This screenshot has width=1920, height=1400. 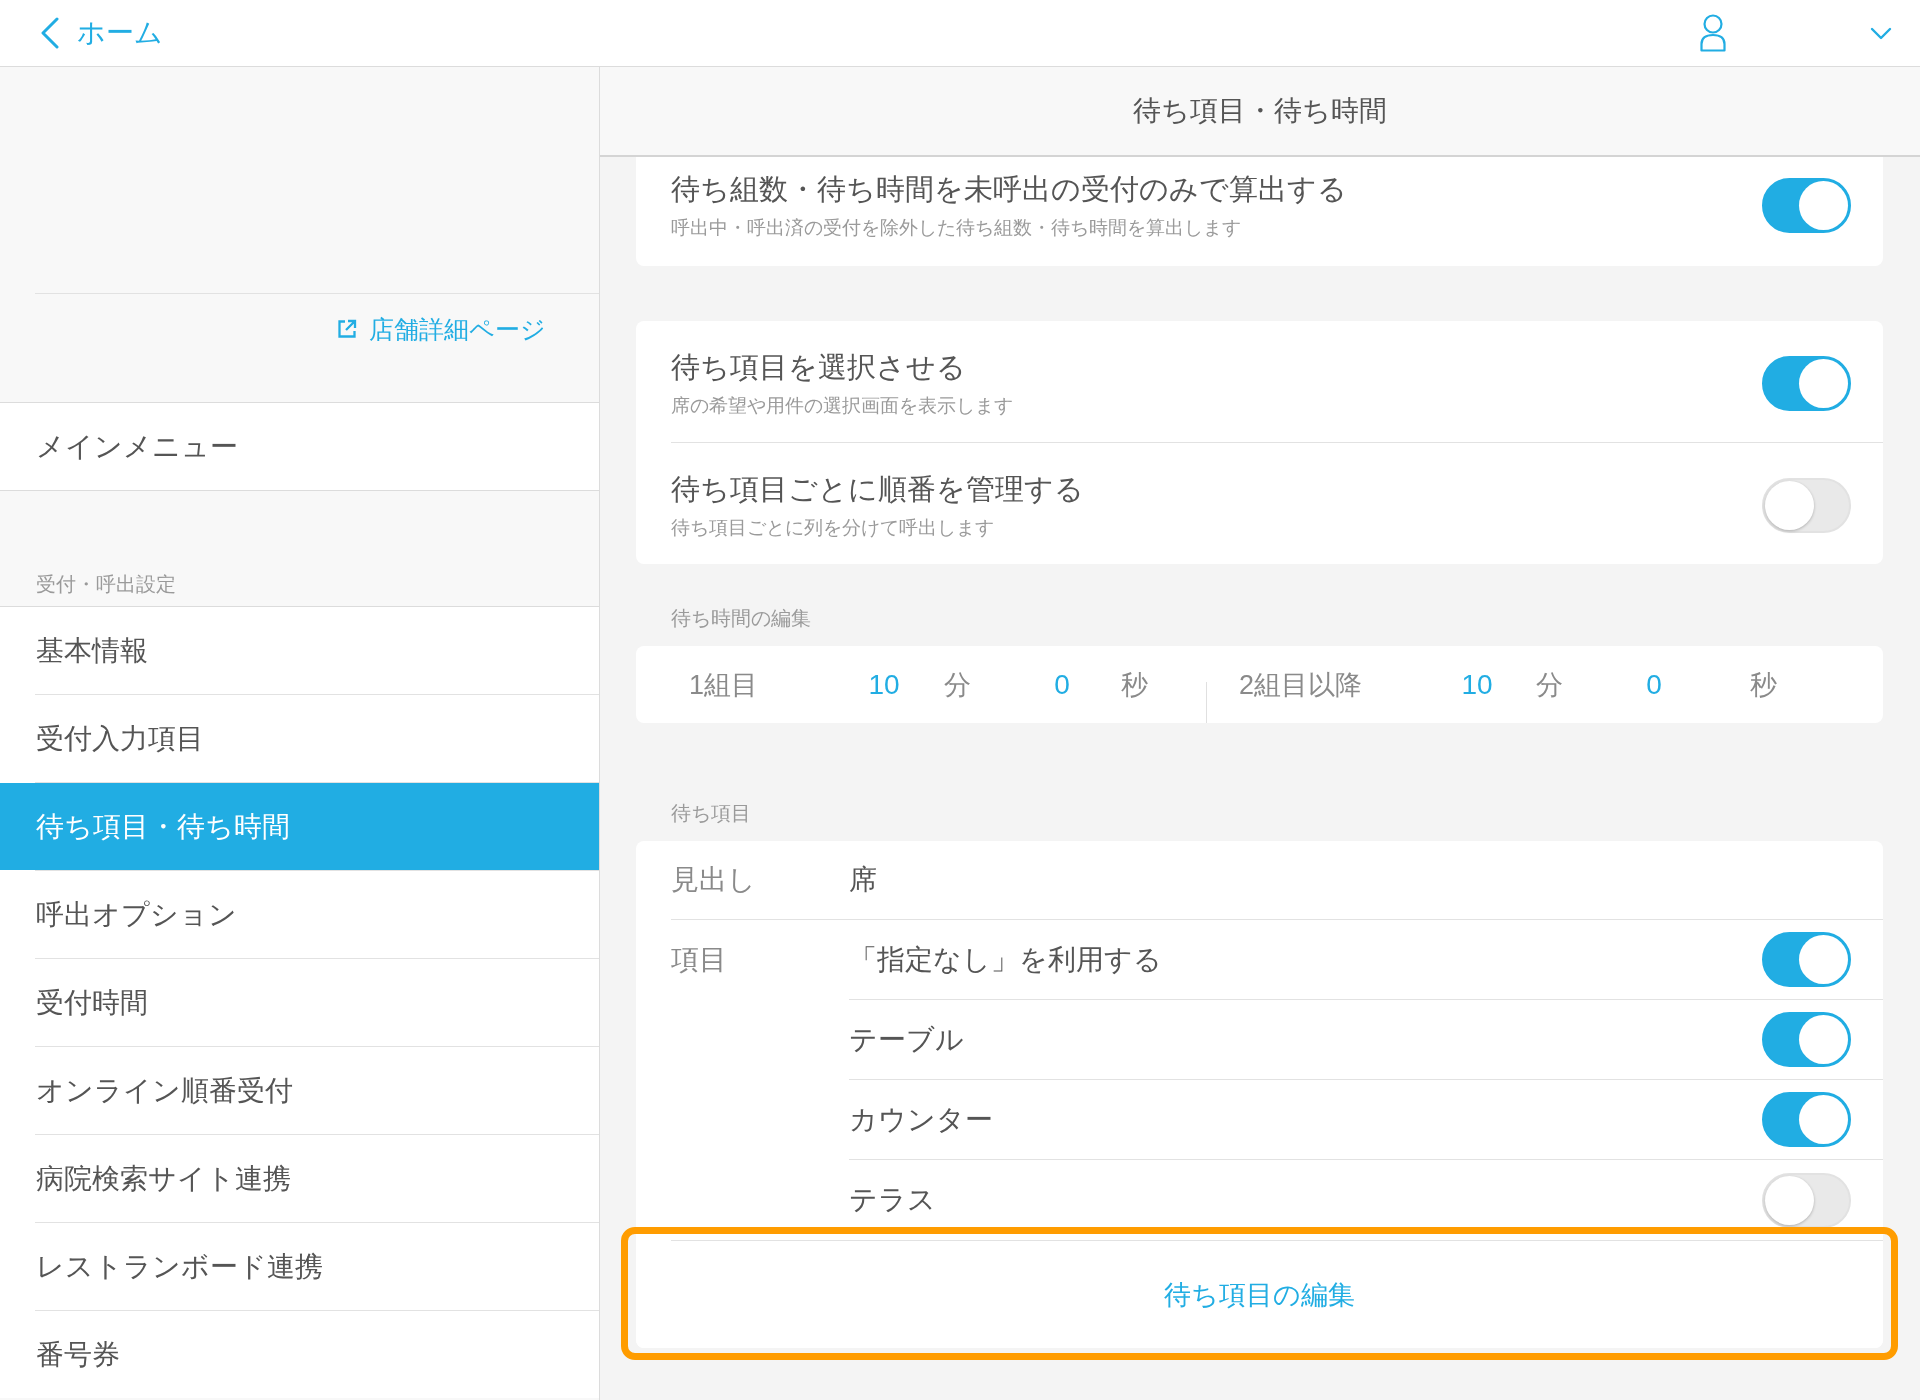 What do you see at coordinates (714, 880) in the screenshot?
I see `heading-label: 見出し` at bounding box center [714, 880].